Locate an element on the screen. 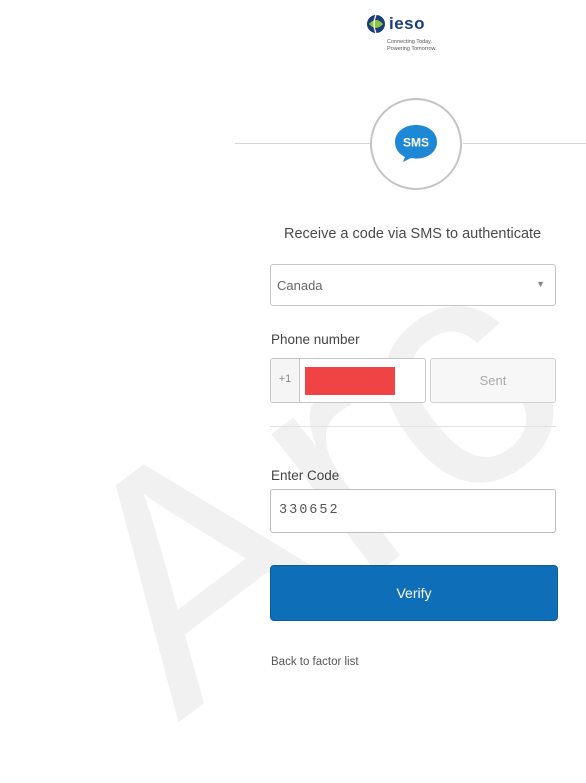  sms-label: SMS is located at coordinates (416, 143).